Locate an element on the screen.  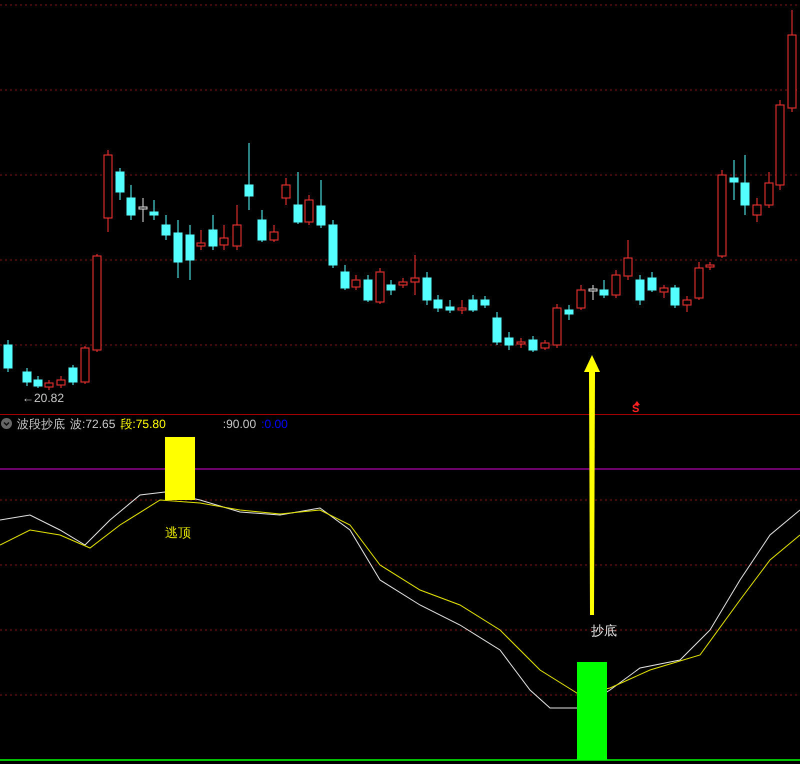
triangle-icon is located at coordinates (637, 403).